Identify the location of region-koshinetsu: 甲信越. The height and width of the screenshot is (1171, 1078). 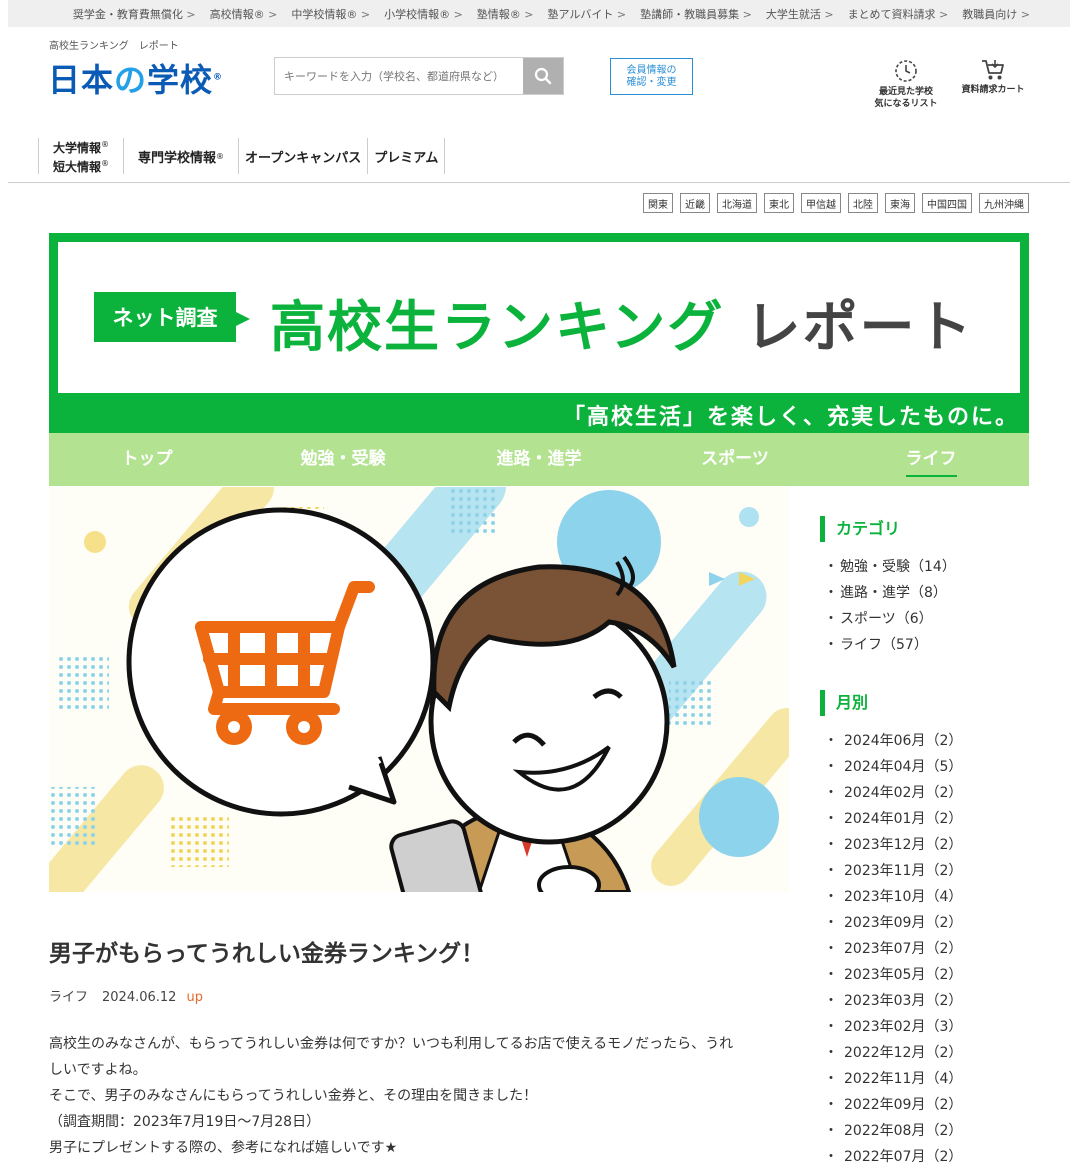
(821, 203).